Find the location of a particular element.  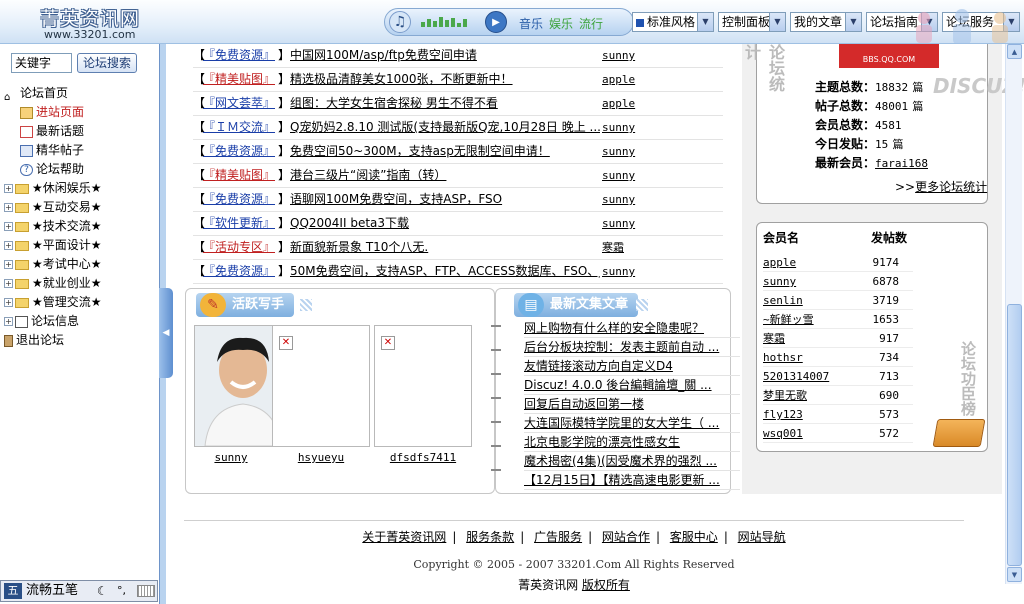

owner-rights-link: 版权所有 is located at coordinates (606, 585).